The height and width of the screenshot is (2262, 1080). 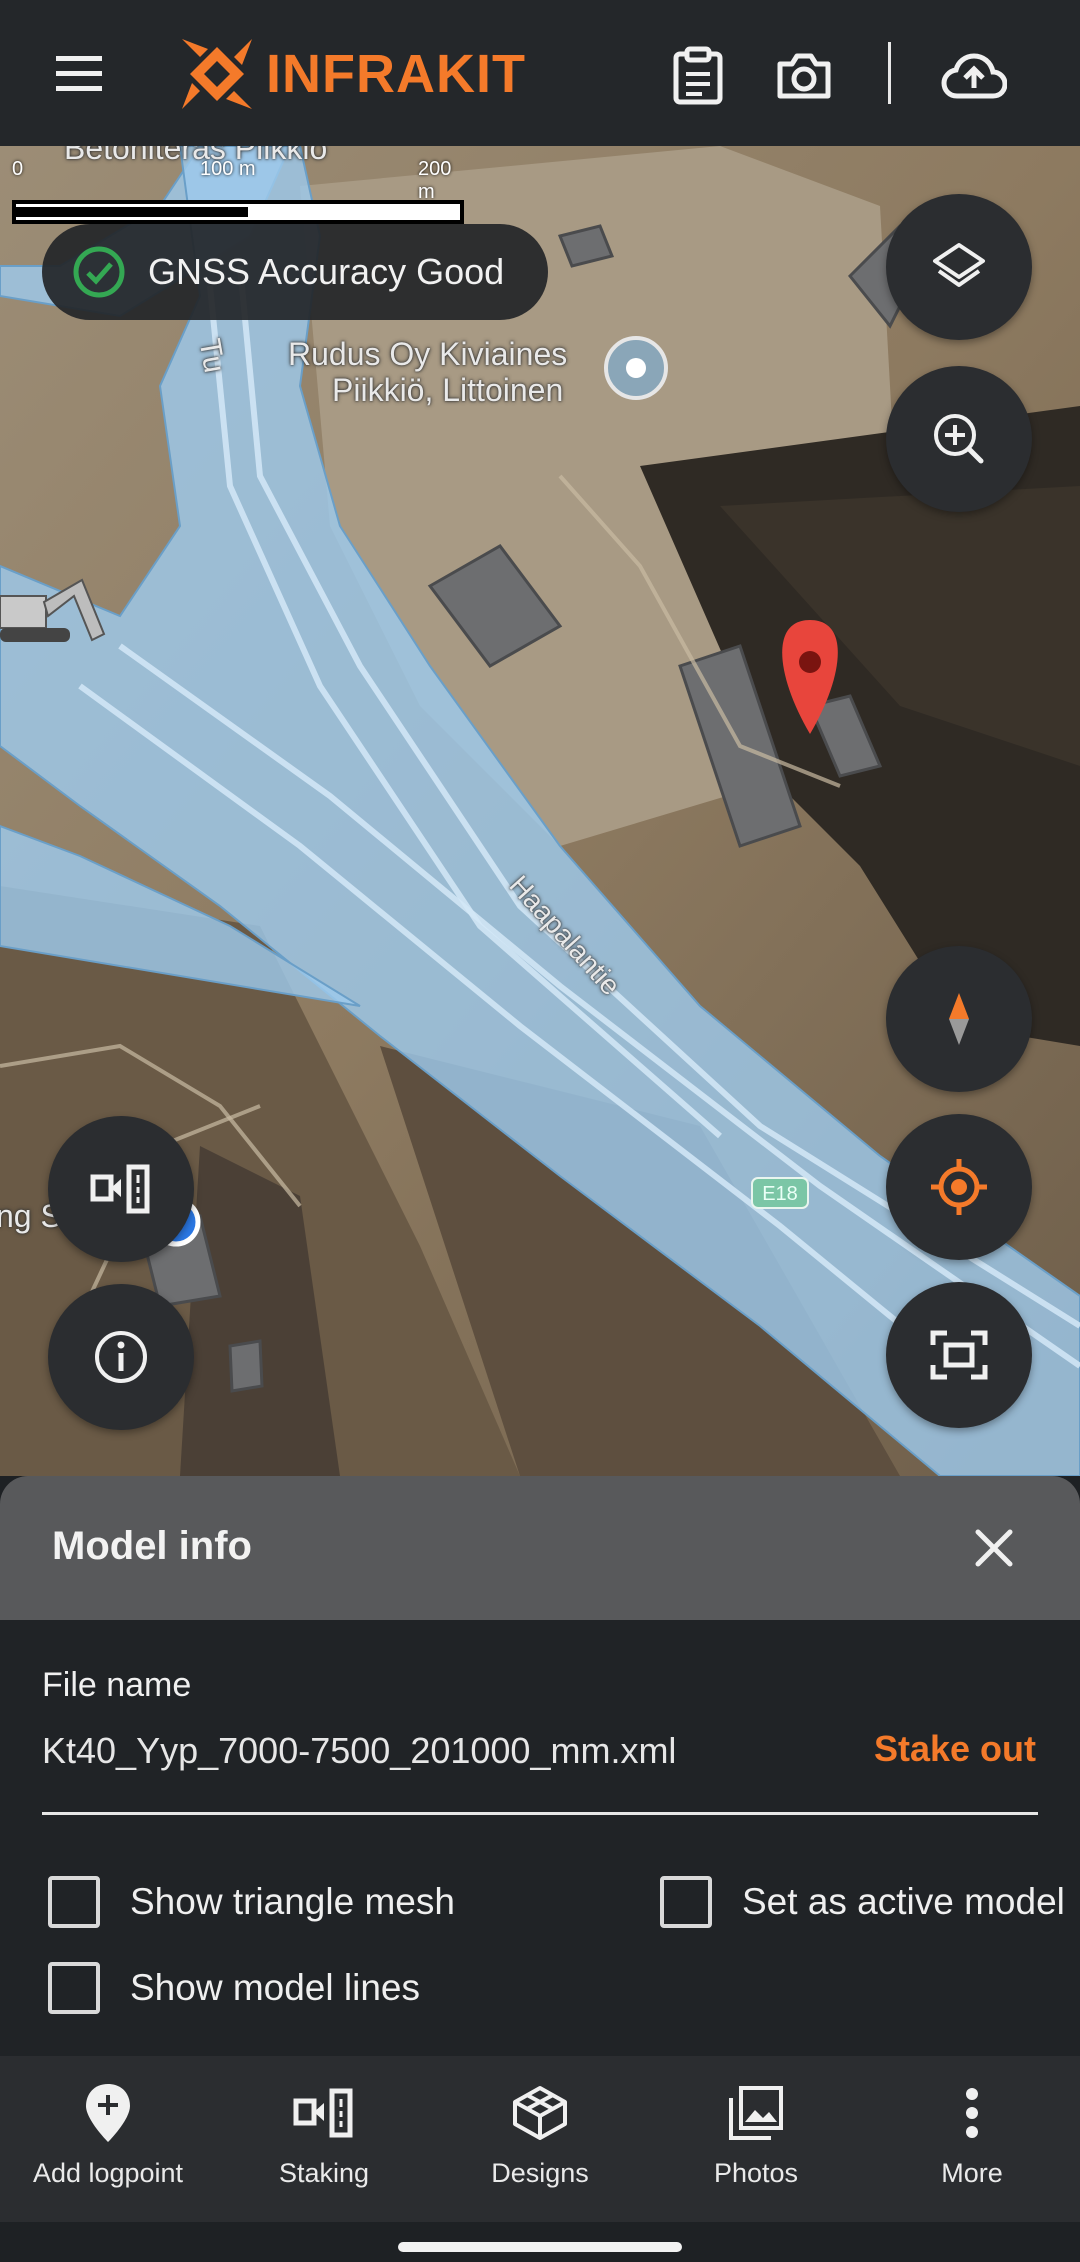 I want to click on designs-icon, so click(x=540, y=2113).